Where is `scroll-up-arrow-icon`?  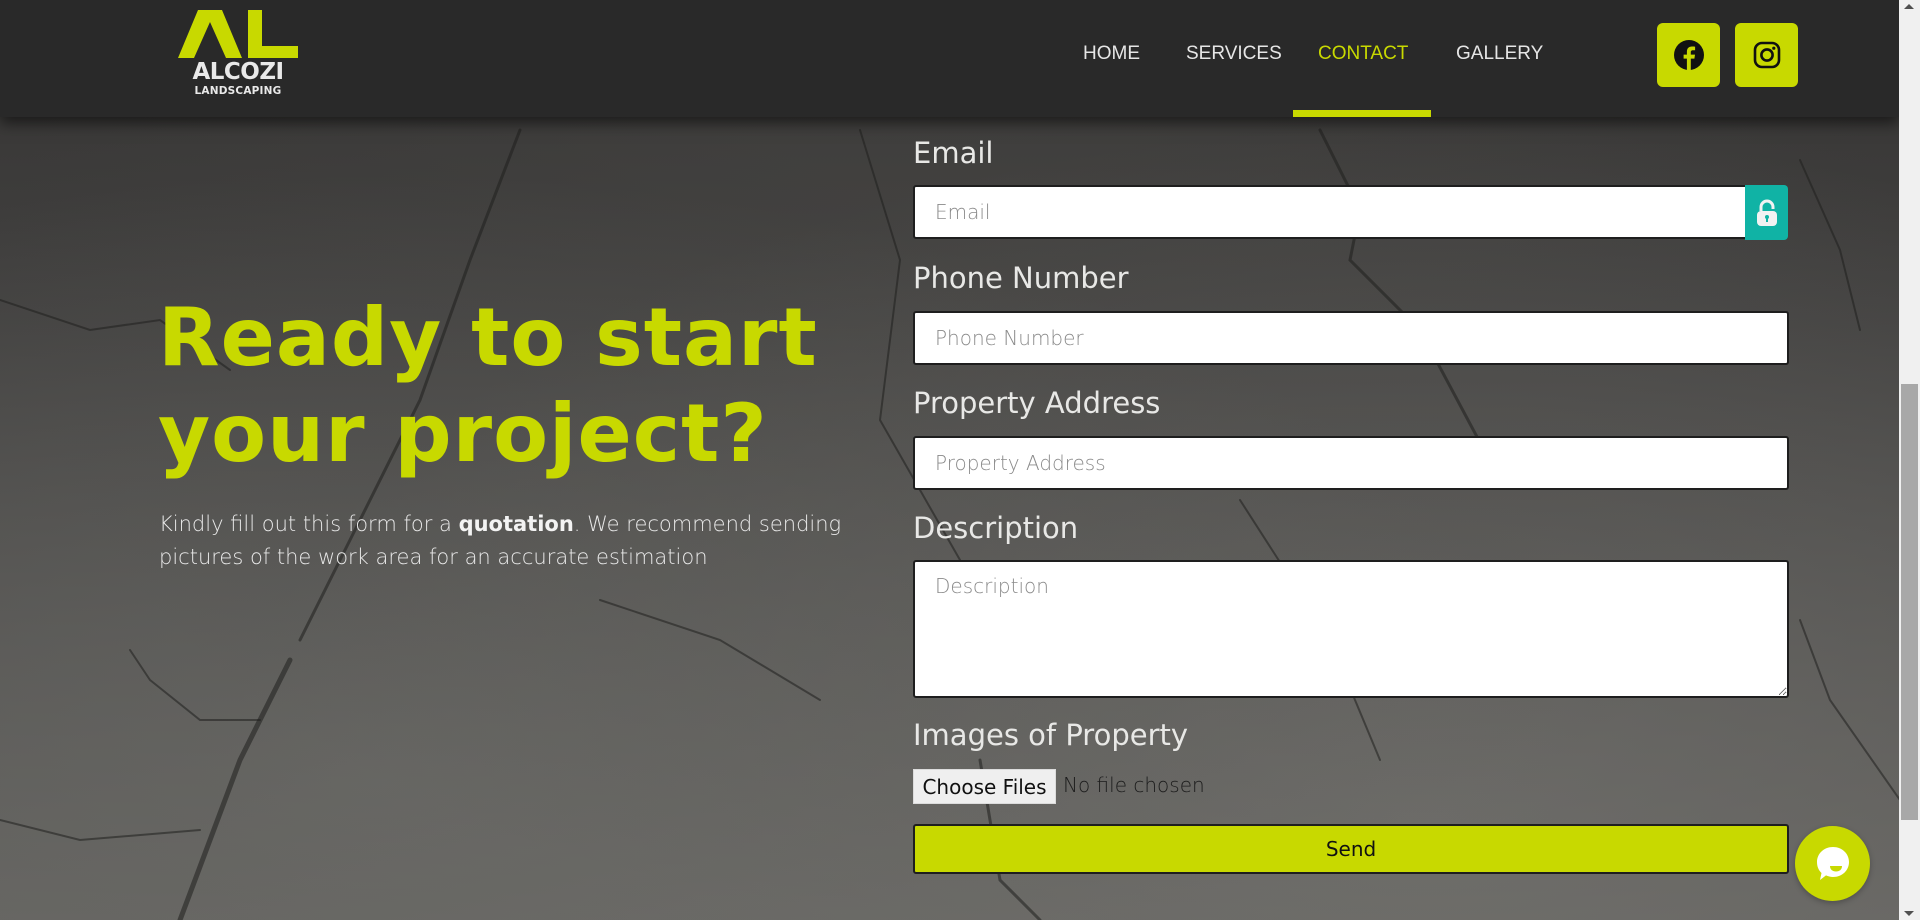
scroll-up-arrow-icon is located at coordinates (1909, 6).